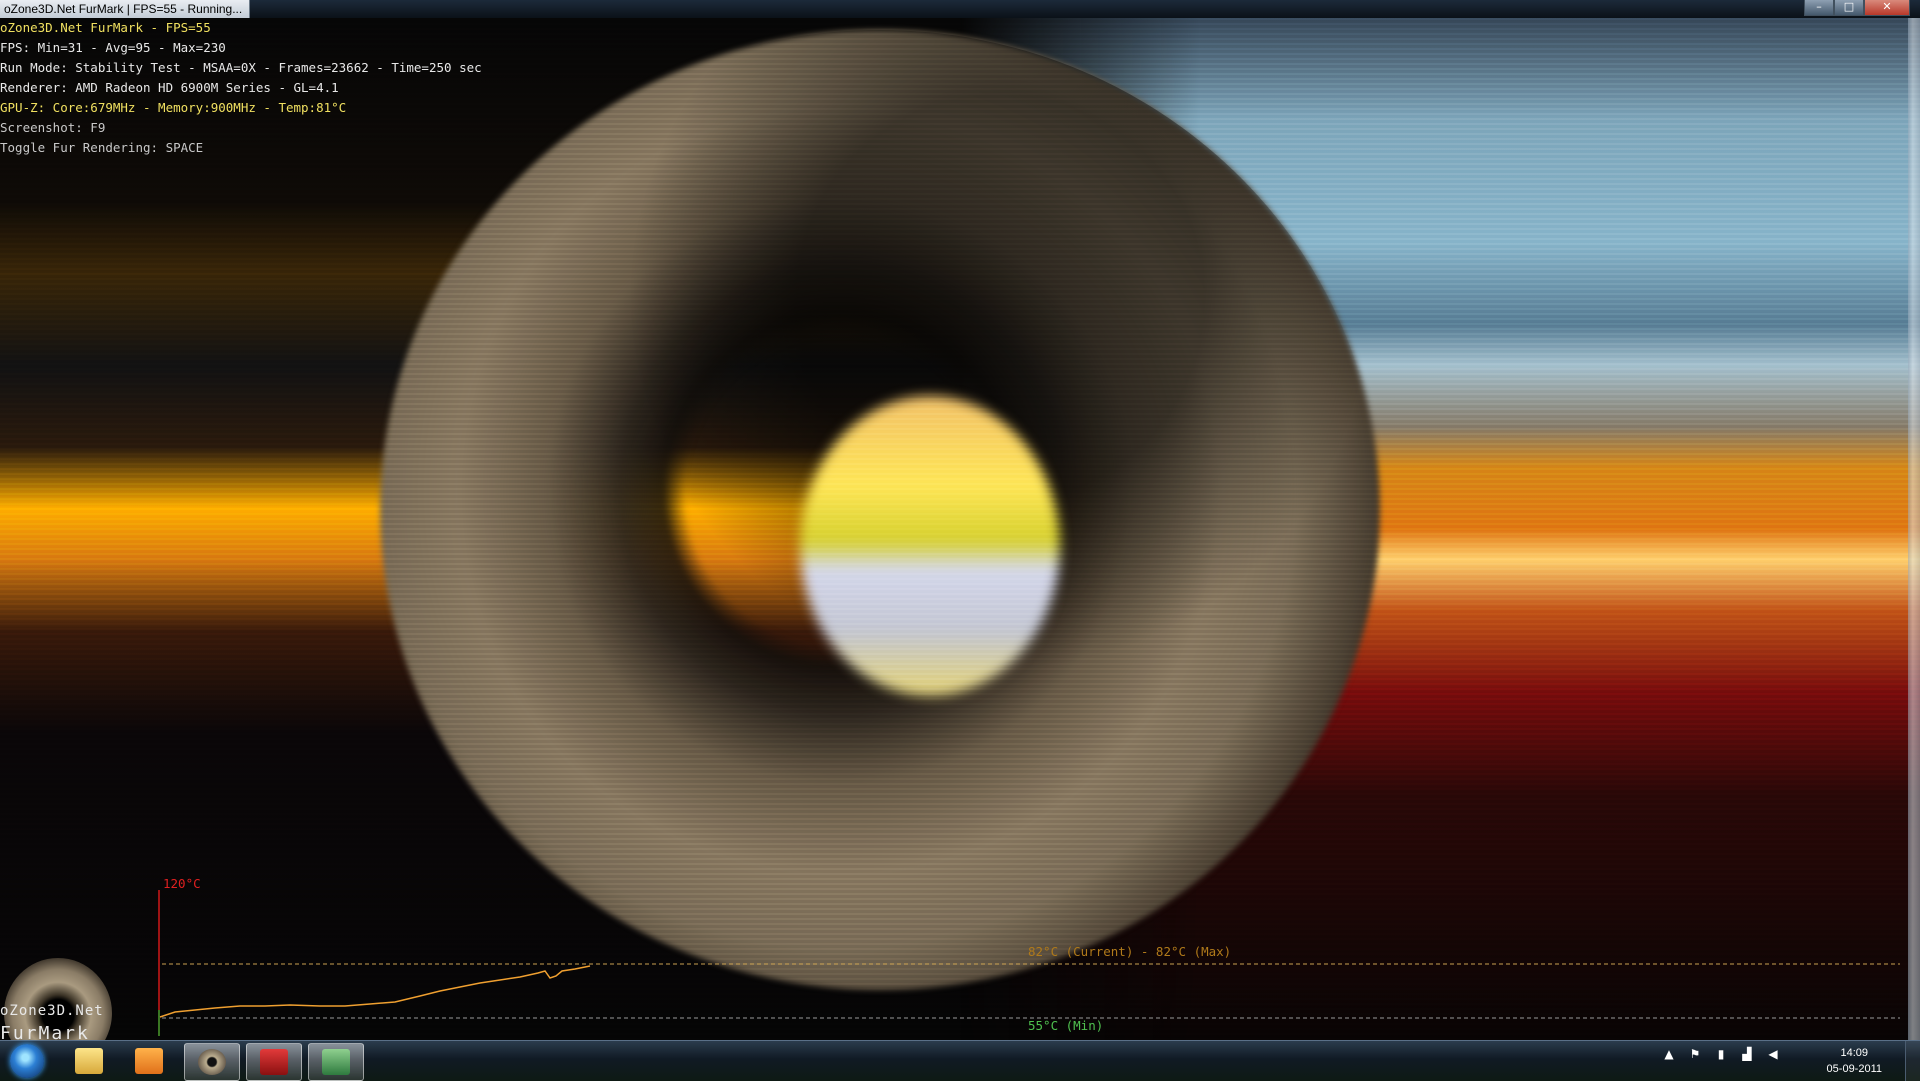 This screenshot has height=1081, width=1920. I want to click on window-controls: – □ ✕, so click(1857, 8).